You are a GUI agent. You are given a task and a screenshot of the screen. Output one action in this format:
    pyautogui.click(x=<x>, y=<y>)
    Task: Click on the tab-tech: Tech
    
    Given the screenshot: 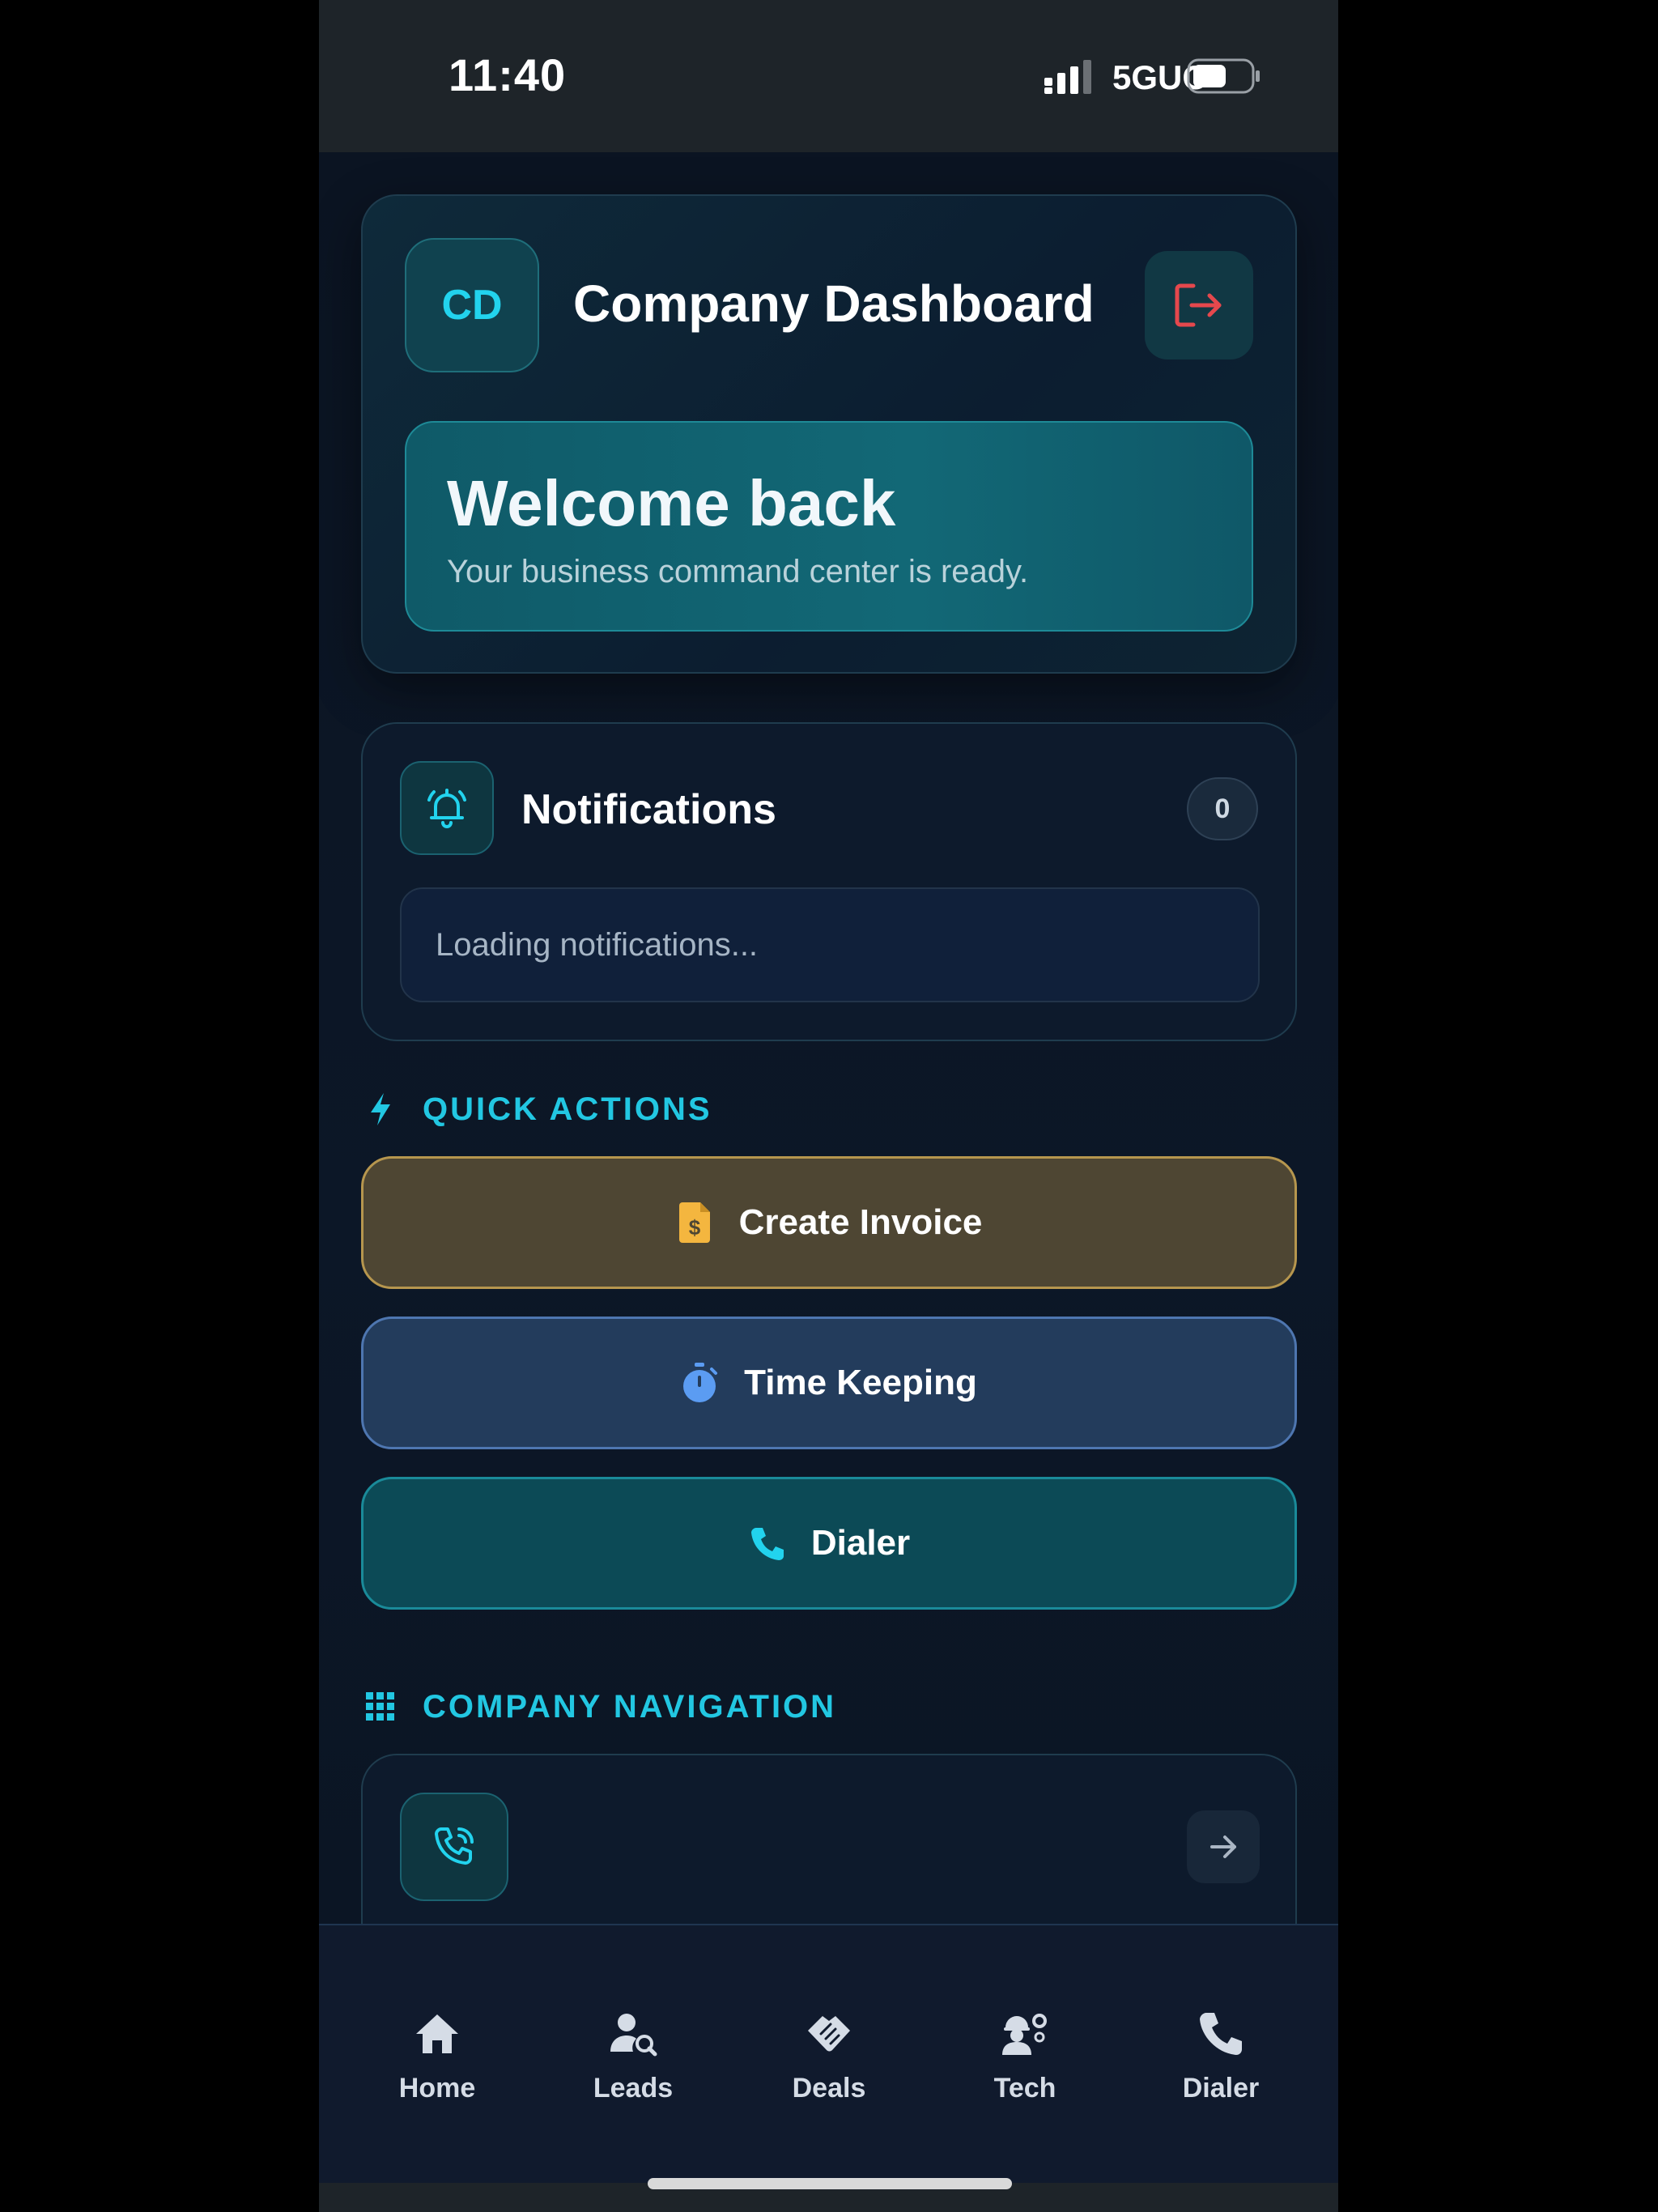 What is the action you would take?
    pyautogui.click(x=1025, y=2057)
    